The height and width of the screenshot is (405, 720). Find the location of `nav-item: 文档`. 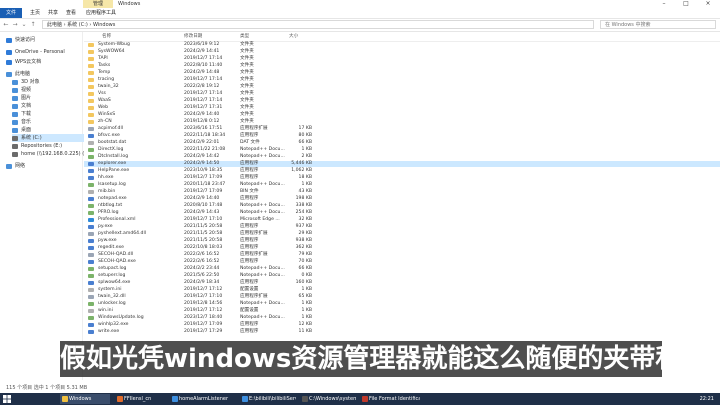

nav-item: 文档 is located at coordinates (21, 106).